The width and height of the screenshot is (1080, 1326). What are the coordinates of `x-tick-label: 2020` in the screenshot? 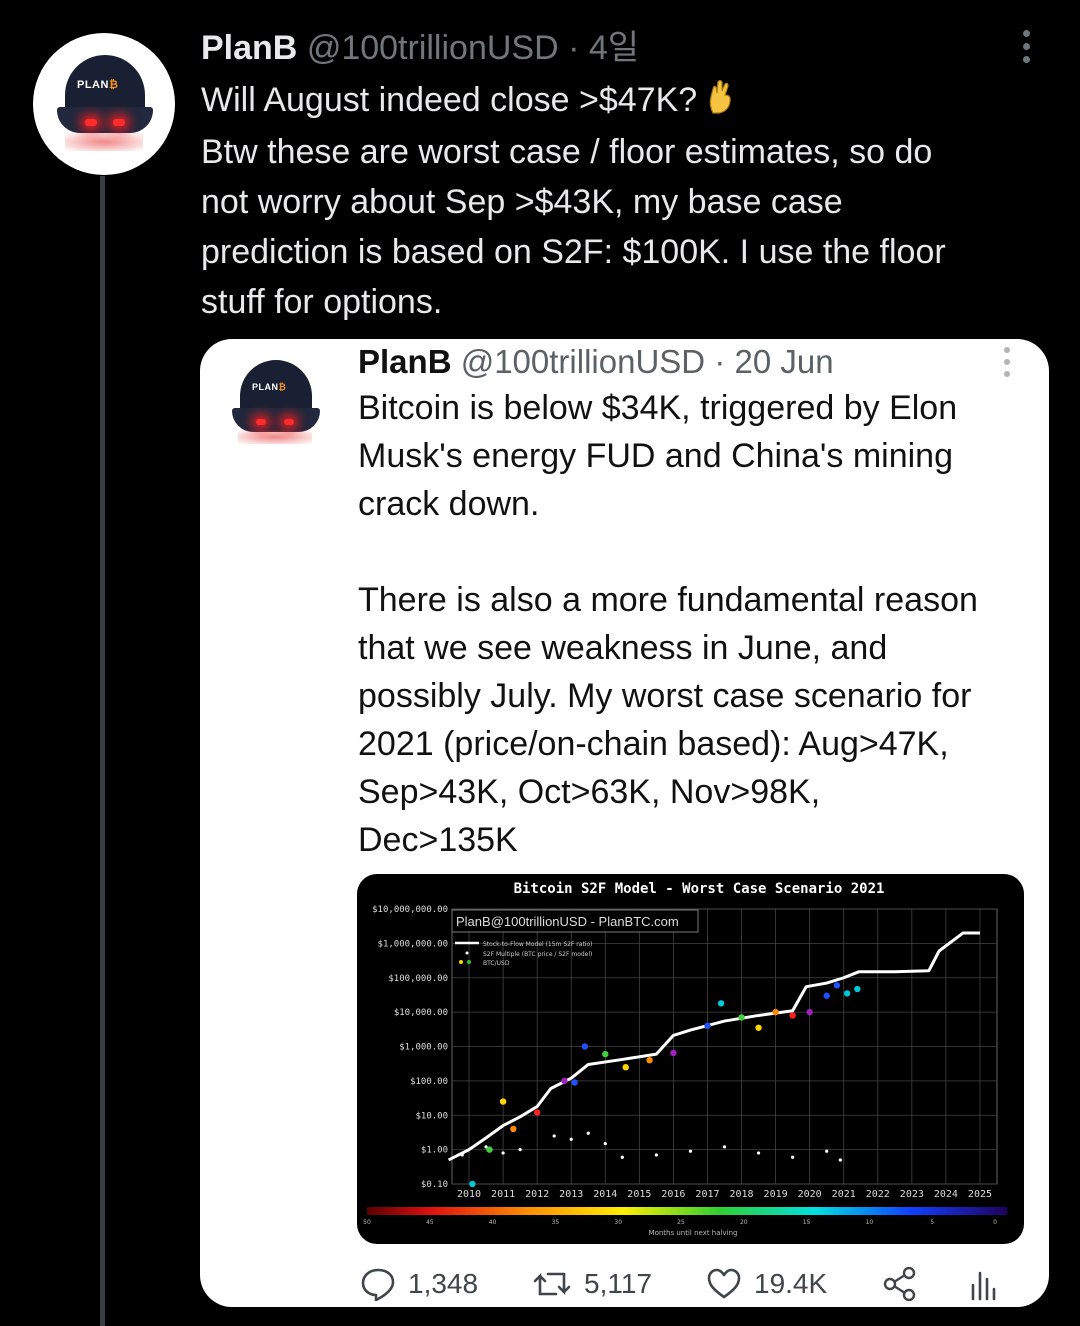 It's located at (810, 1194).